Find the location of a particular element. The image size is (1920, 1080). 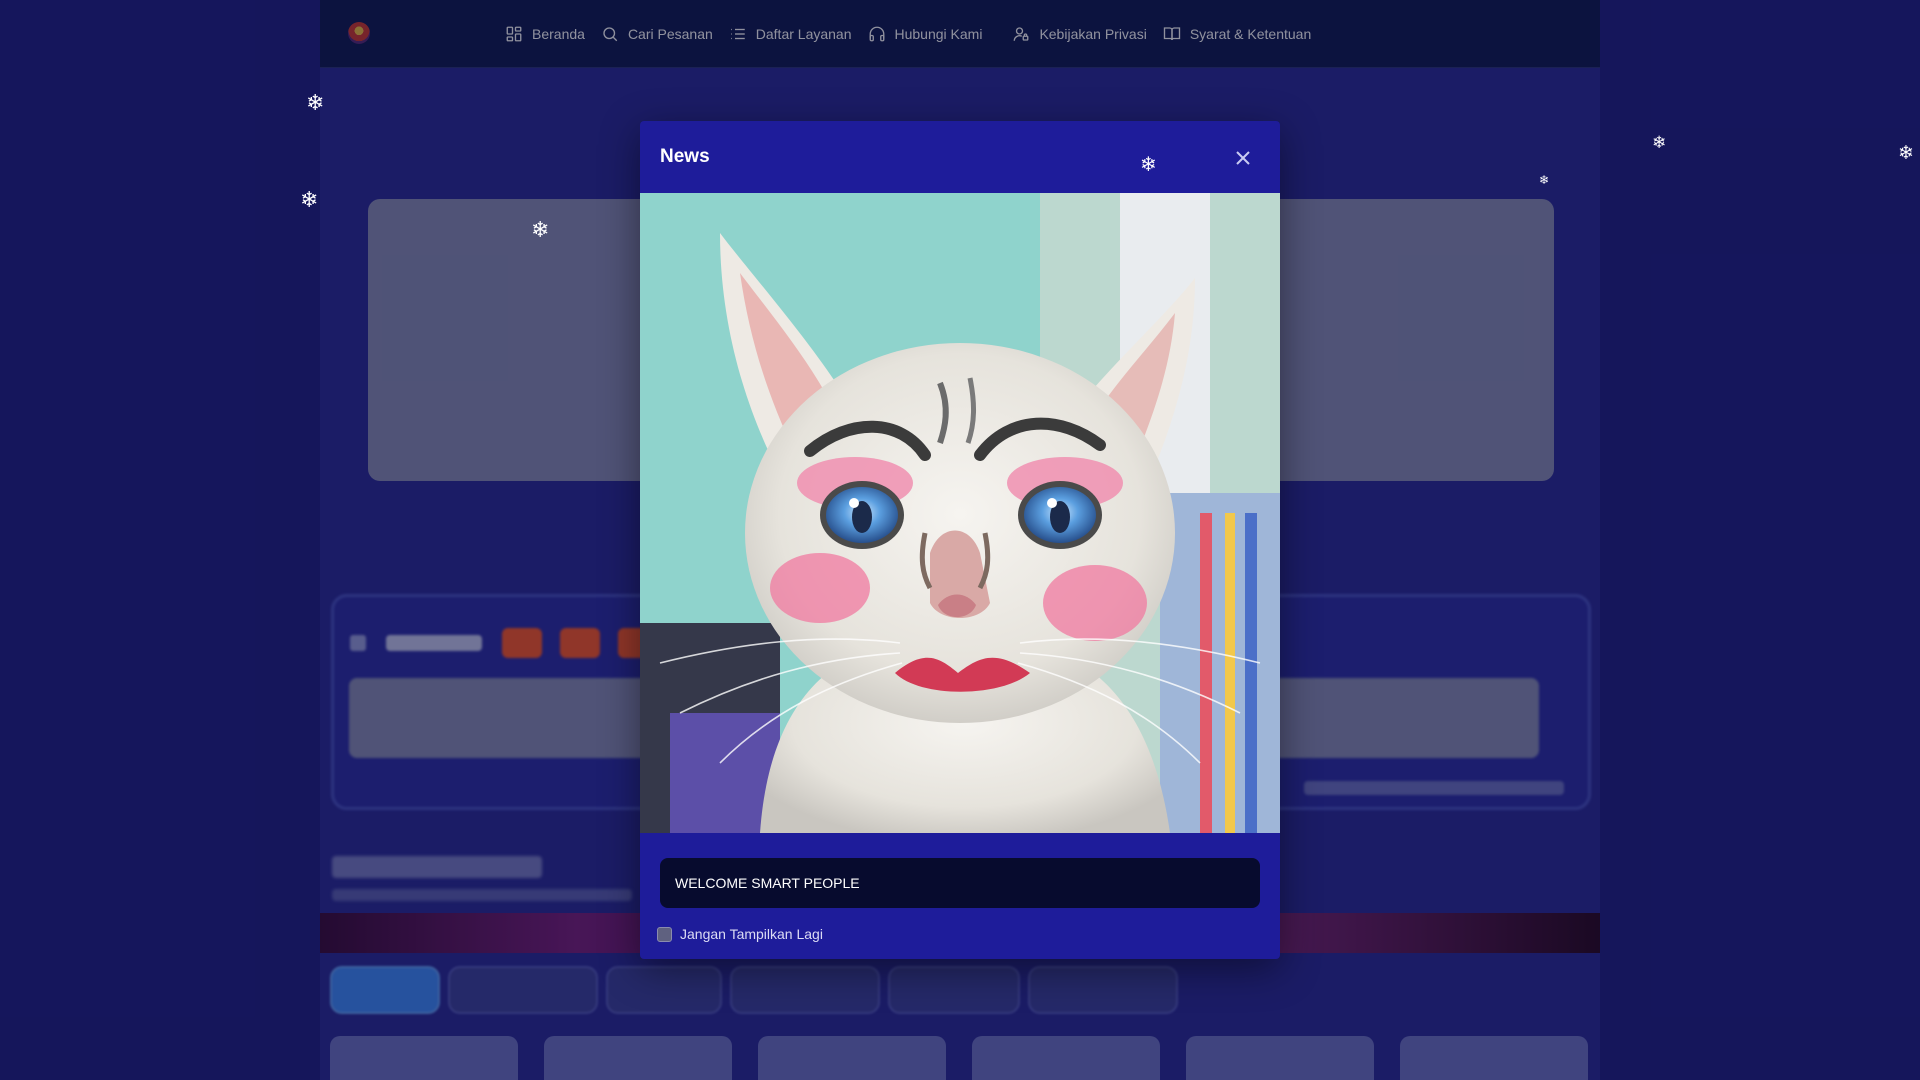

close-icon is located at coordinates (1243, 158).